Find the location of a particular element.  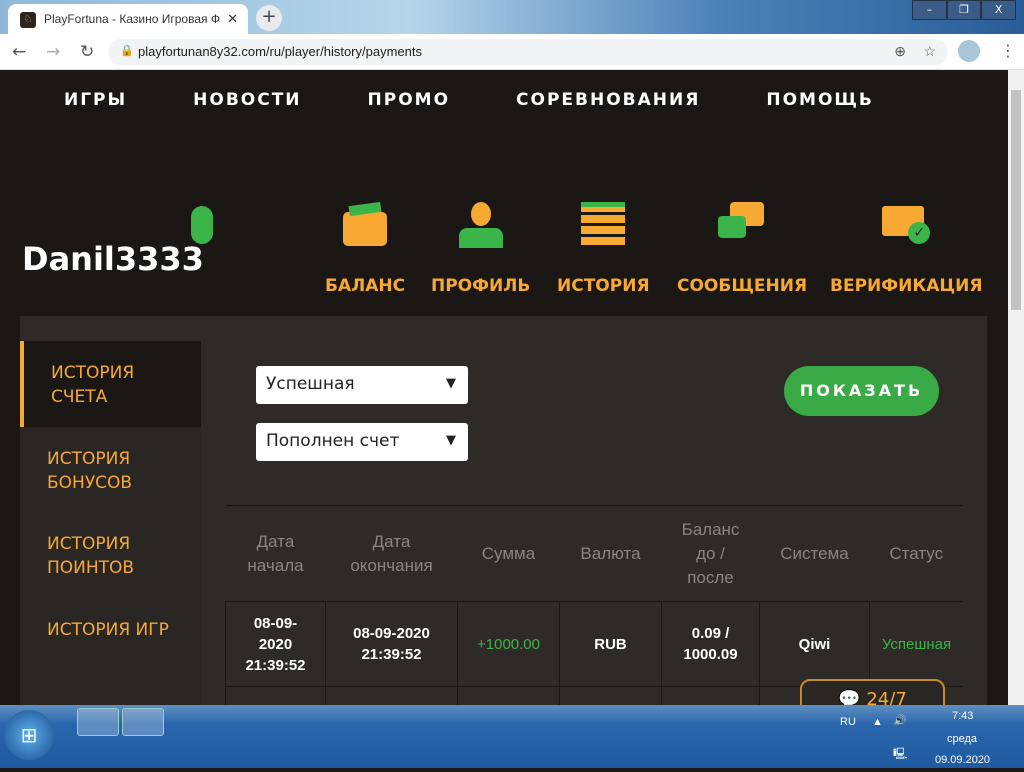

scrollbar is located at coordinates (1016, 387).